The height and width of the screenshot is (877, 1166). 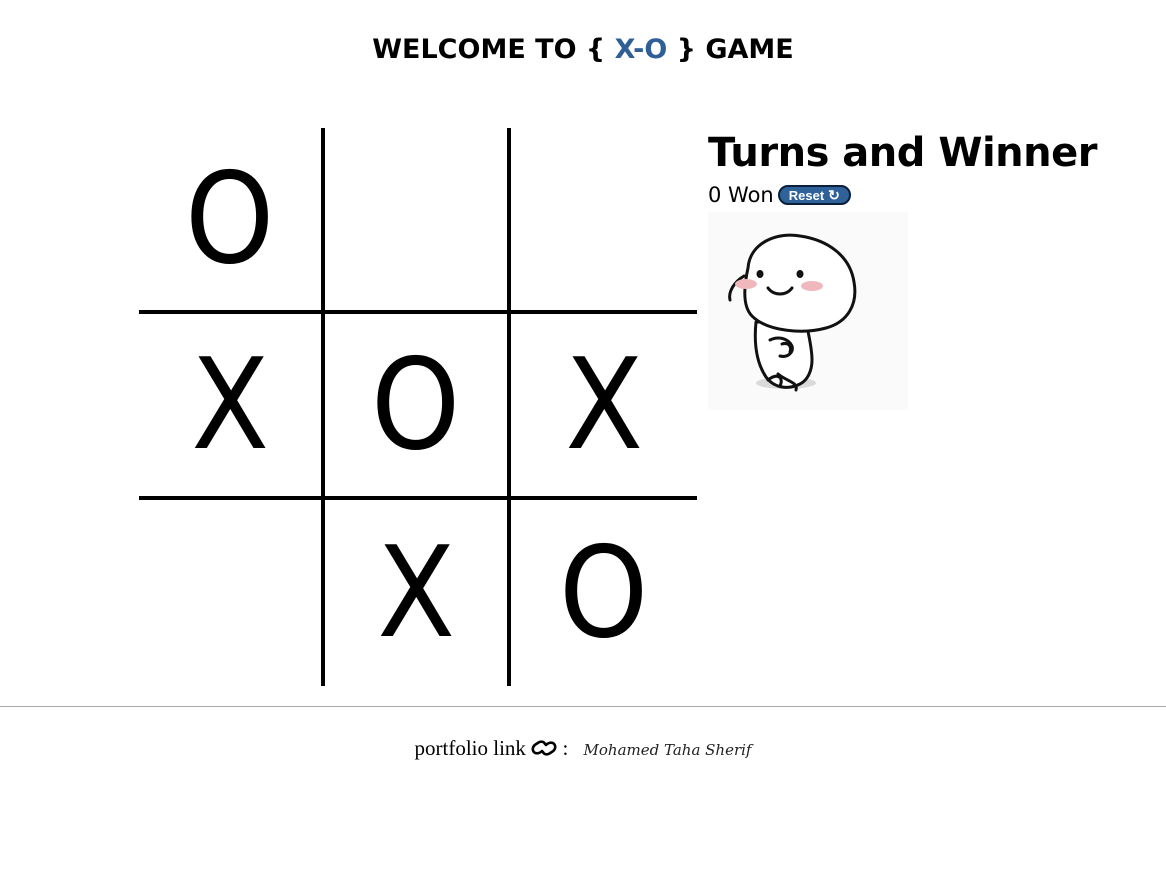 I want to click on board-cell-8: X, so click(x=418, y=593).